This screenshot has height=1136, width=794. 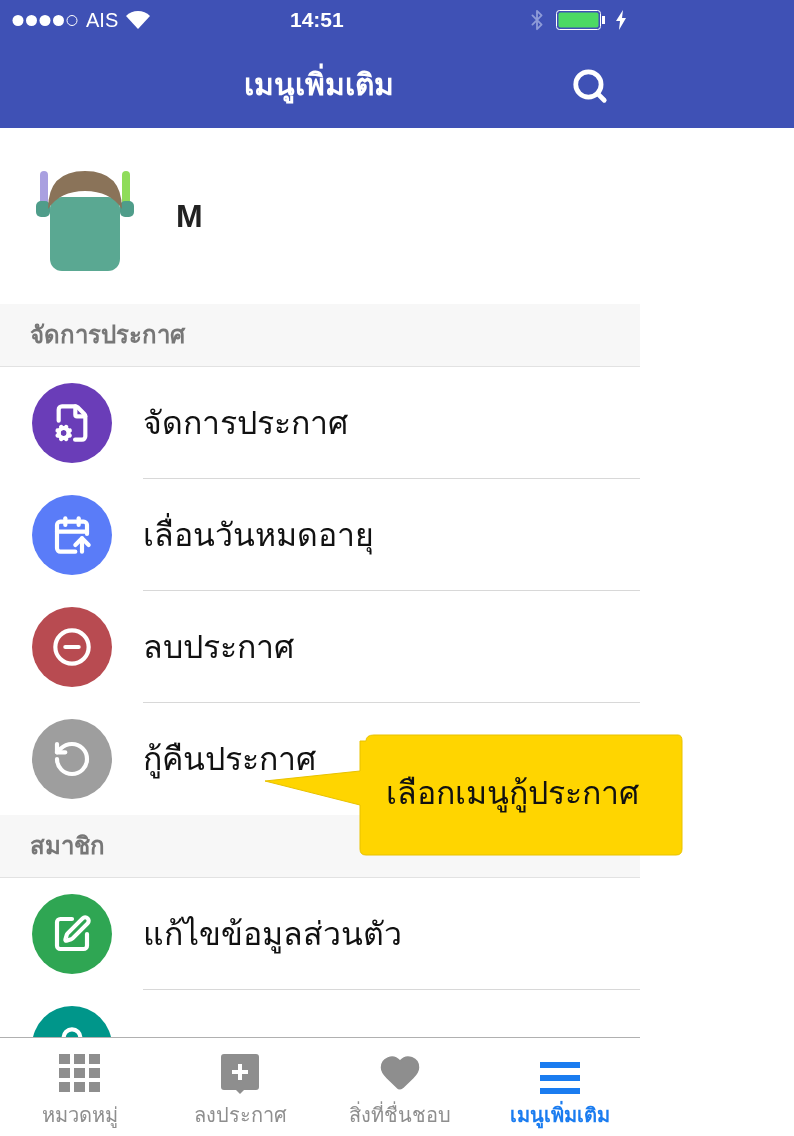 I want to click on signal-icon, so click(x=45, y=20).